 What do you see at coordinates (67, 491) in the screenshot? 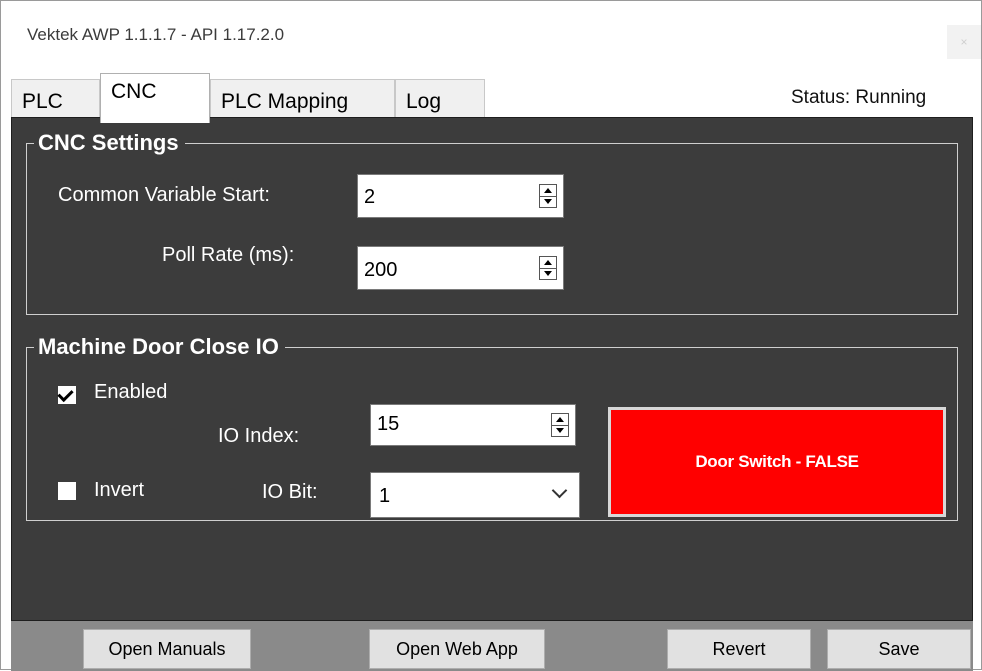
I see `invert-checkbox` at bounding box center [67, 491].